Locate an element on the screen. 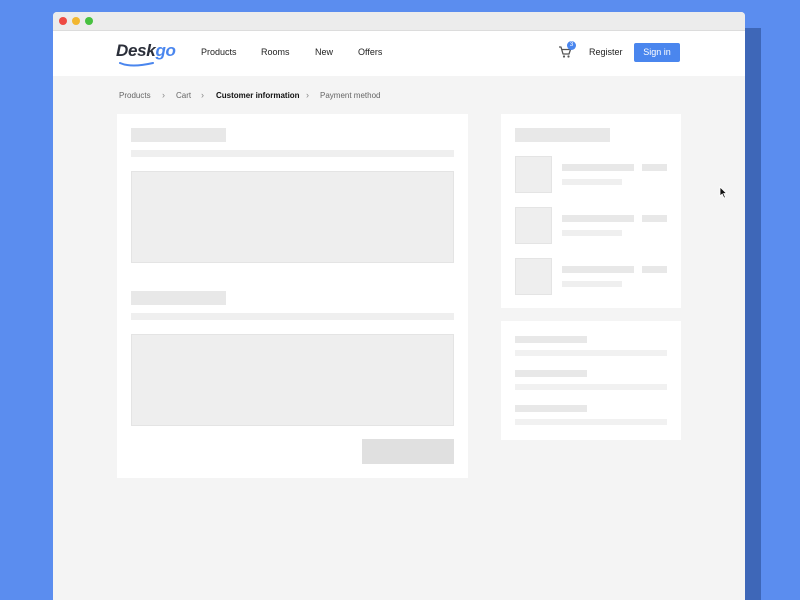 This screenshot has height=600, width=800. register-link: Register is located at coordinates (606, 52).